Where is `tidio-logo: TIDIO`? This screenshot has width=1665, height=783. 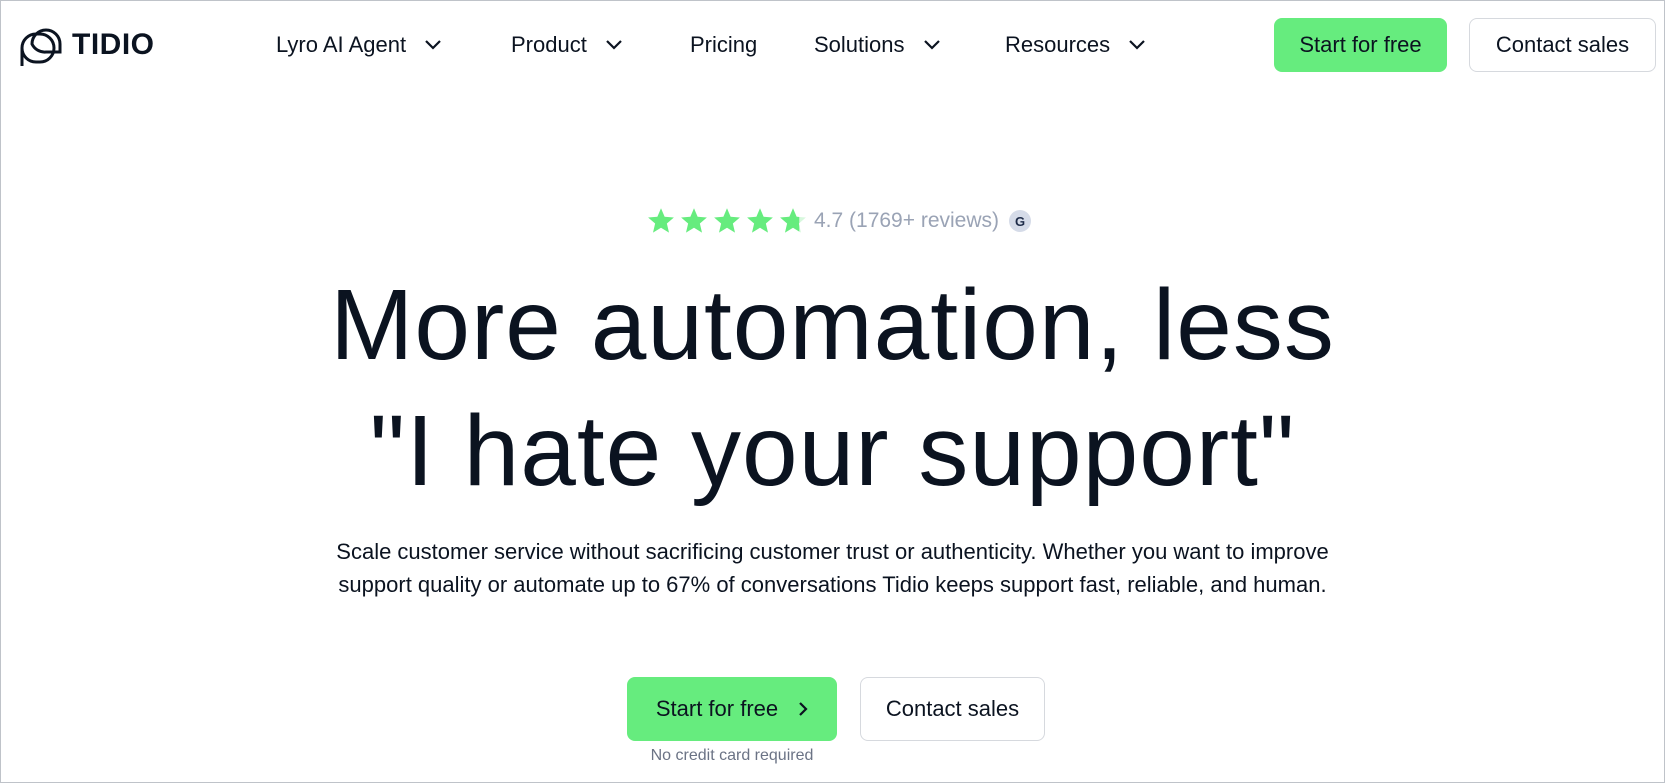 tidio-logo: TIDIO is located at coordinates (86, 45).